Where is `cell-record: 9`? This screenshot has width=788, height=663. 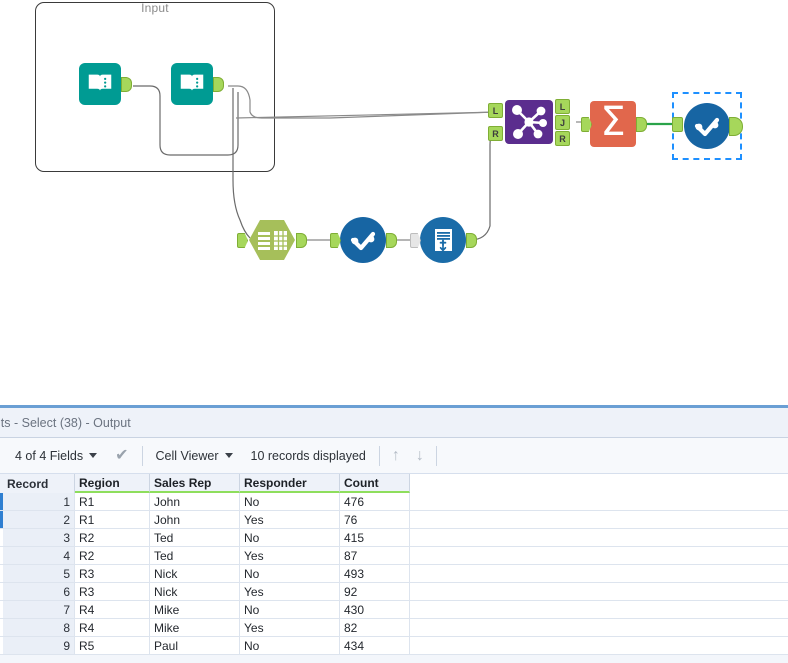
cell-record: 9 is located at coordinates (39, 645).